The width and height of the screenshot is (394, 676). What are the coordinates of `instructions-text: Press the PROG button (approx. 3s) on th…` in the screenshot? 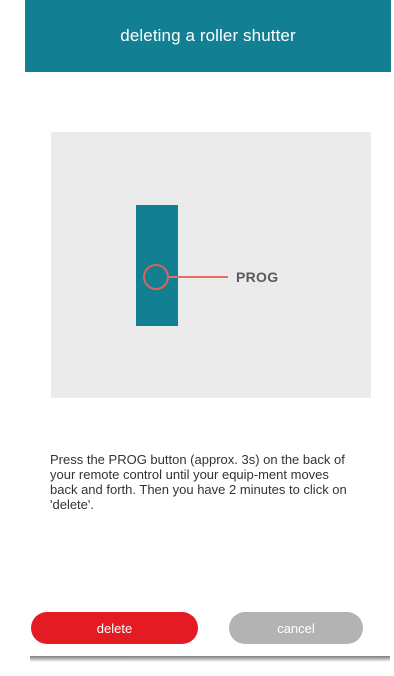 It's located at (198, 482).